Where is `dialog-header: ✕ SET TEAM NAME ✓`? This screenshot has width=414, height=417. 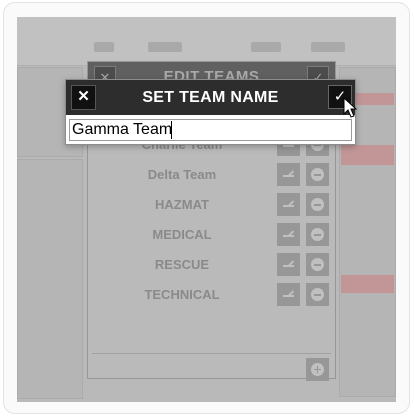 dialog-header: ✕ SET TEAM NAME ✓ is located at coordinates (210, 97).